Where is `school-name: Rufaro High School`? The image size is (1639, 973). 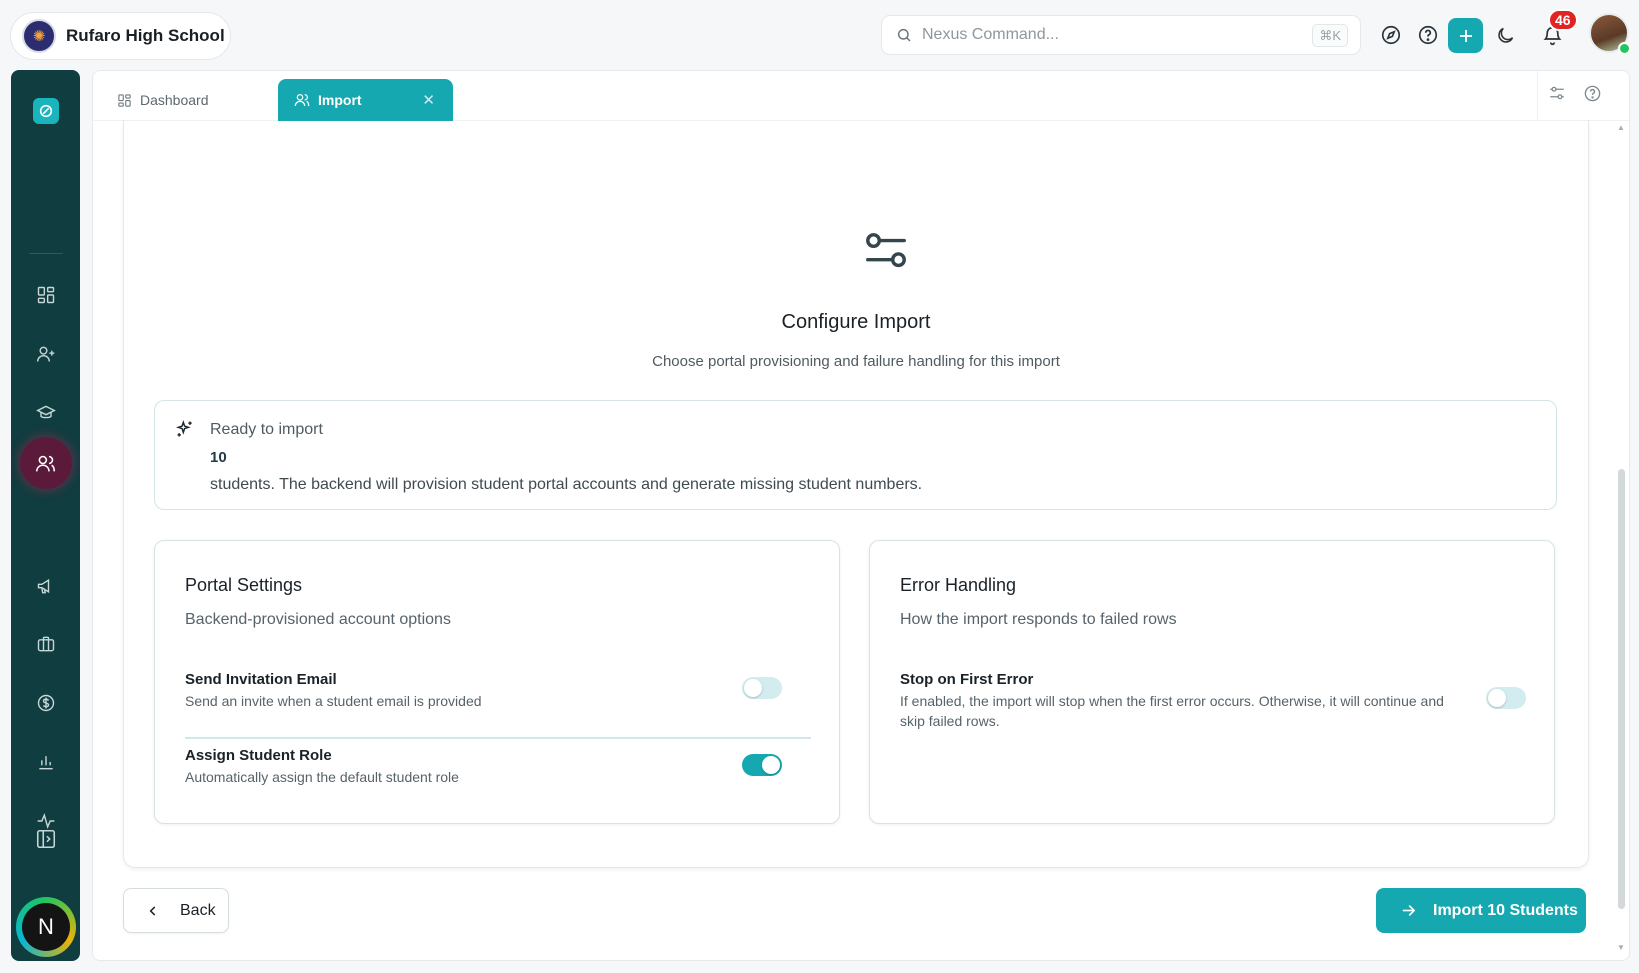 school-name: Rufaro High School is located at coordinates (145, 35).